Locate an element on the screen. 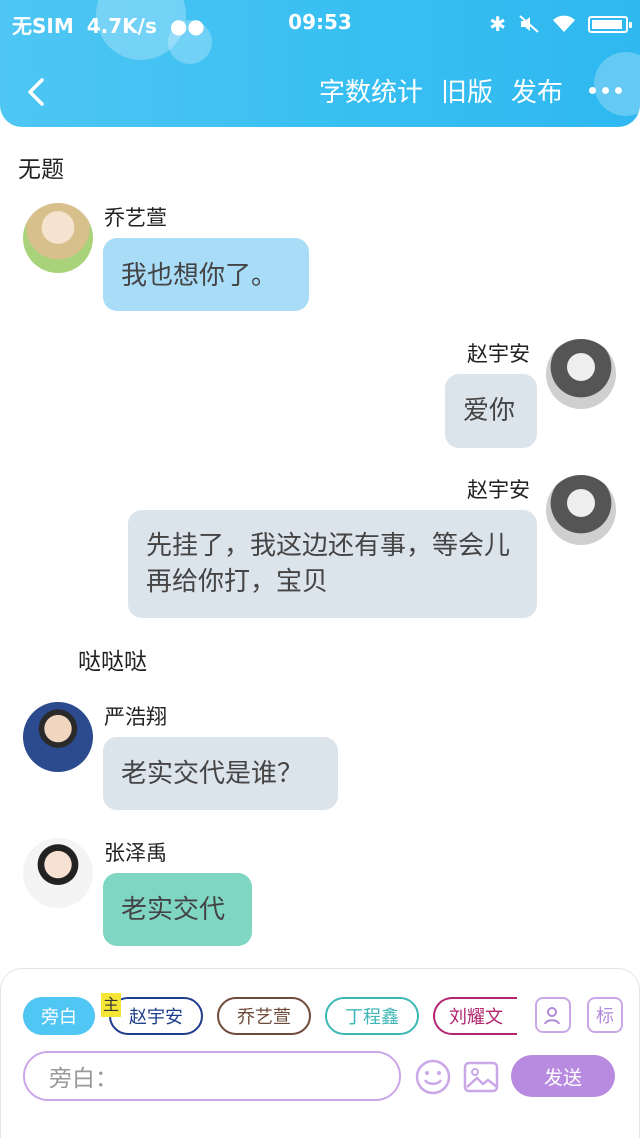  battery-icon is located at coordinates (610, 24).